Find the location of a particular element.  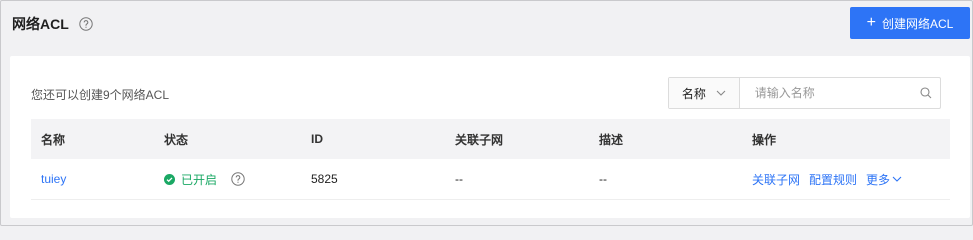

more-dropdown: 更多 is located at coordinates (884, 179).